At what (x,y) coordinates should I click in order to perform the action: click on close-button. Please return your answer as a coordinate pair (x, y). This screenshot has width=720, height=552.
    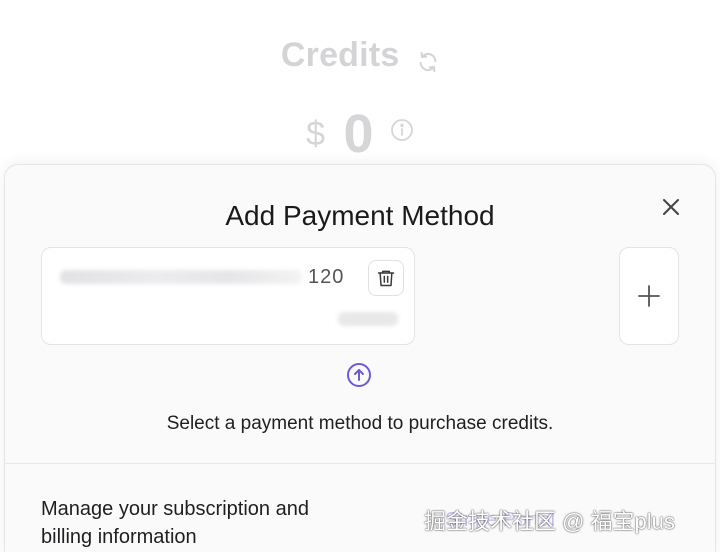
    Looking at the image, I should click on (671, 207).